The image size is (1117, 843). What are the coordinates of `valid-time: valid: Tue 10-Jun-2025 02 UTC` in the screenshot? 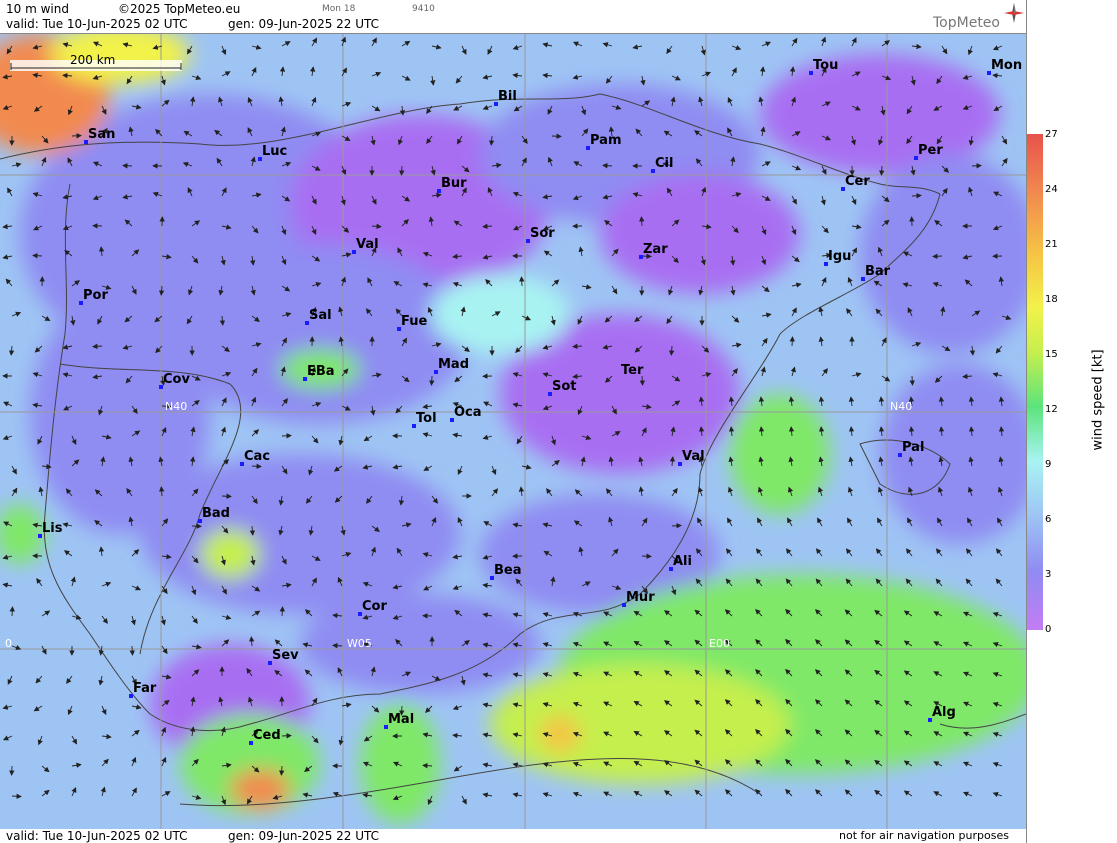 It's located at (97, 24).